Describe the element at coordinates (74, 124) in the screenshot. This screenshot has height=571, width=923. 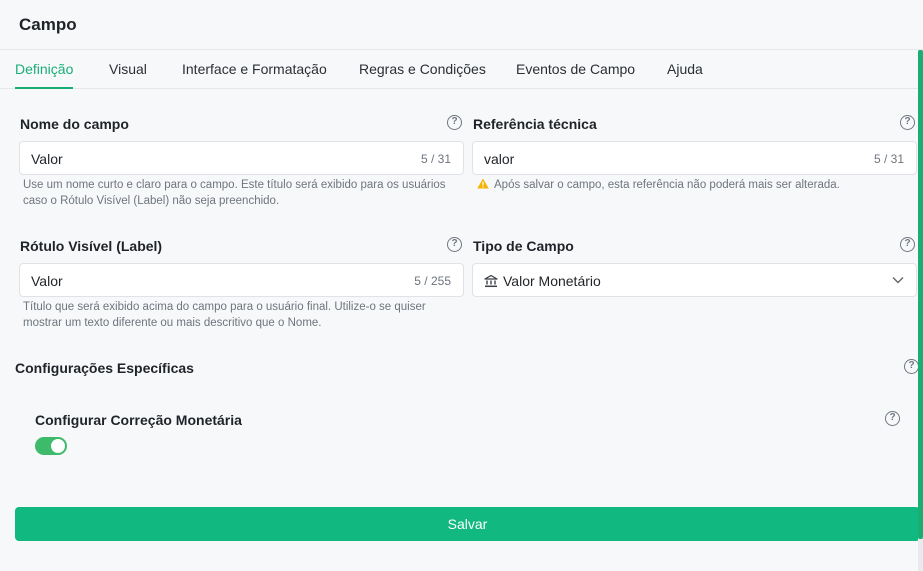
I see `nome-campo-label: Nome do campo` at that location.